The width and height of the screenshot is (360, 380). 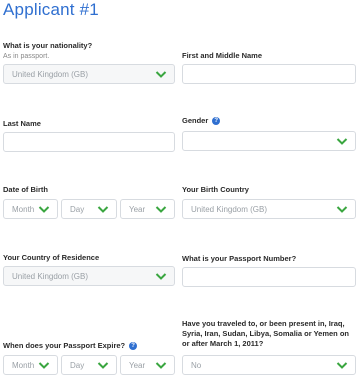 I want to click on last-name-label: Last Name, so click(x=22, y=123).